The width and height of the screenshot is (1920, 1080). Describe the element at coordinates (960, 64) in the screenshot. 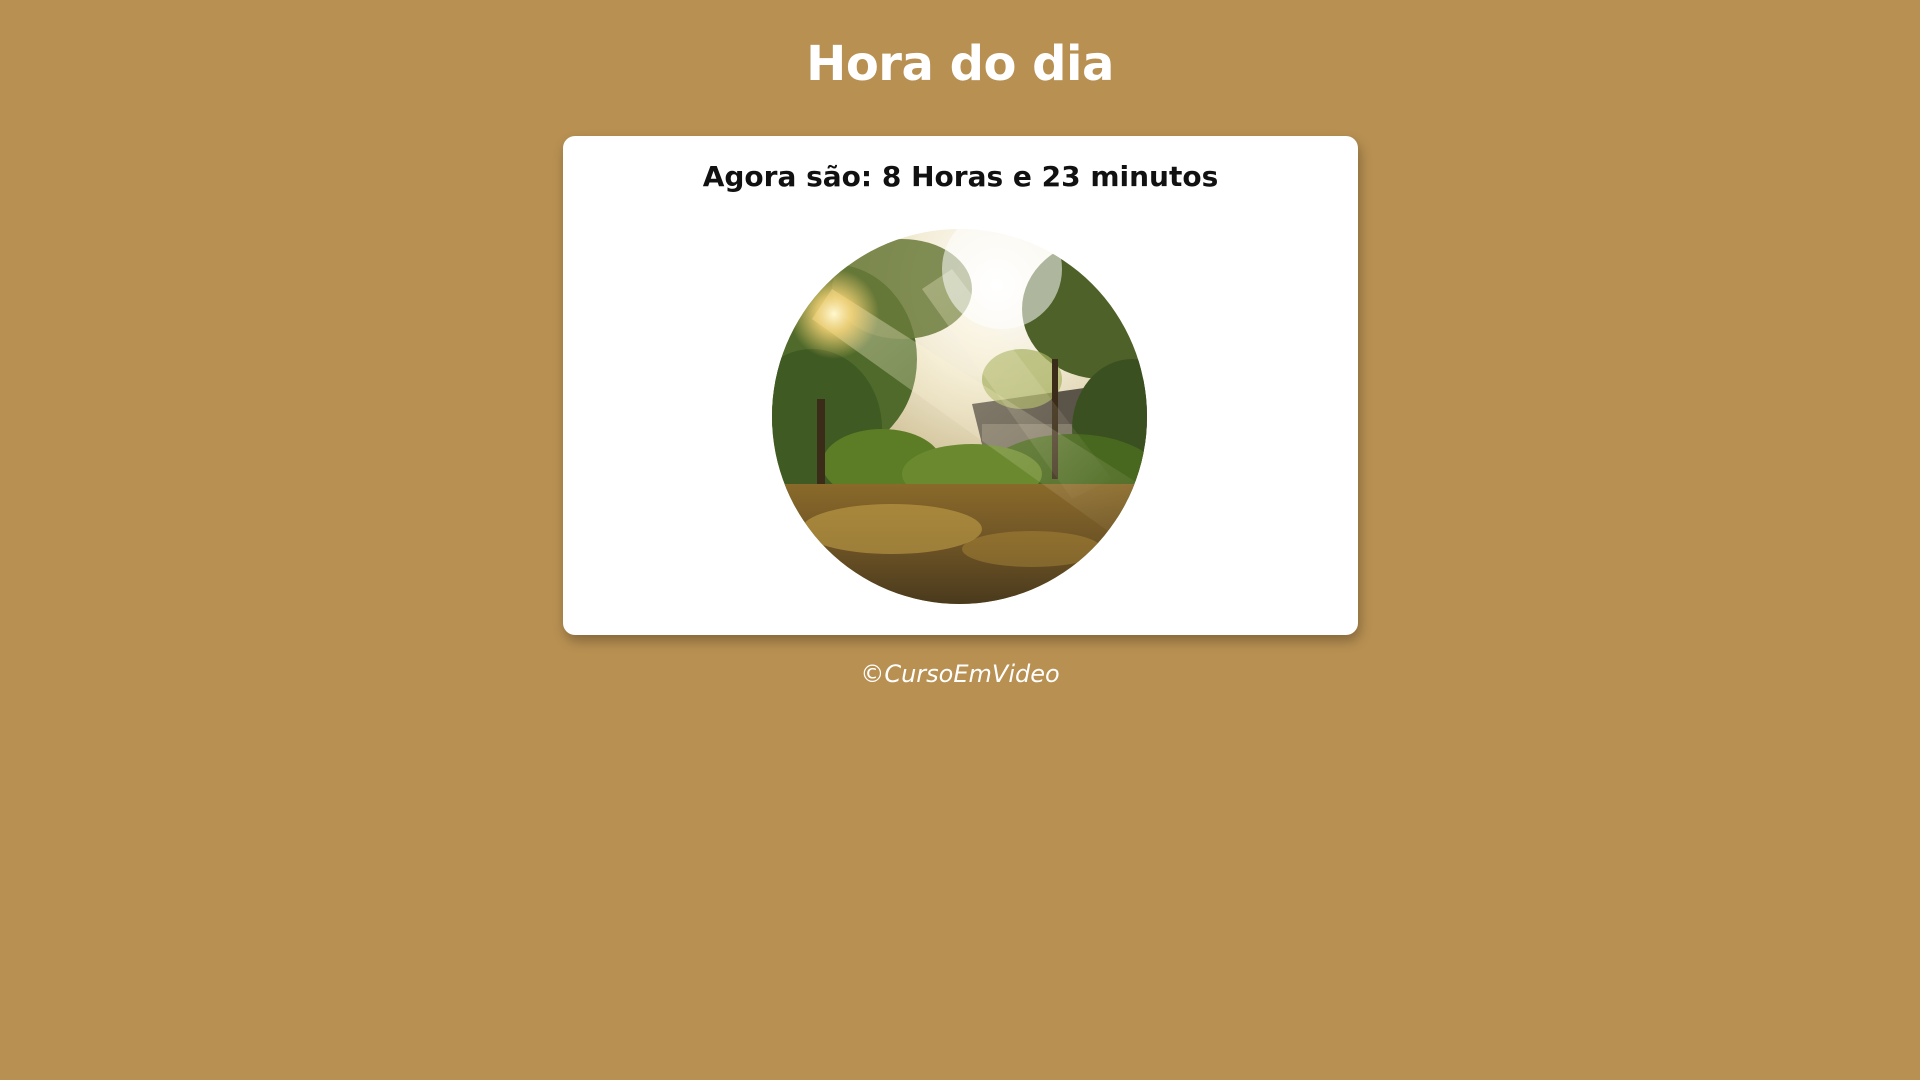

I see `page-title: Hora do dia` at that location.